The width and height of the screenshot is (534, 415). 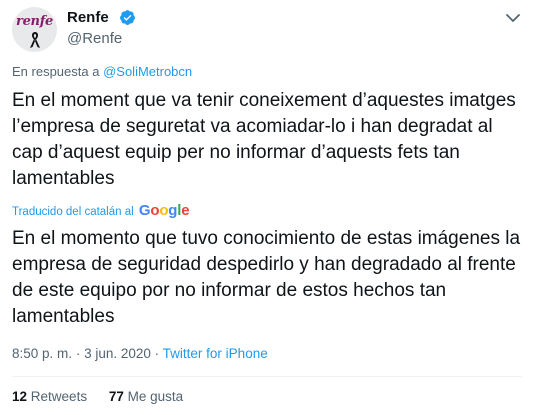 I want to click on reply-context: En respuesta a @SoliMetrobcn, so click(x=102, y=71).